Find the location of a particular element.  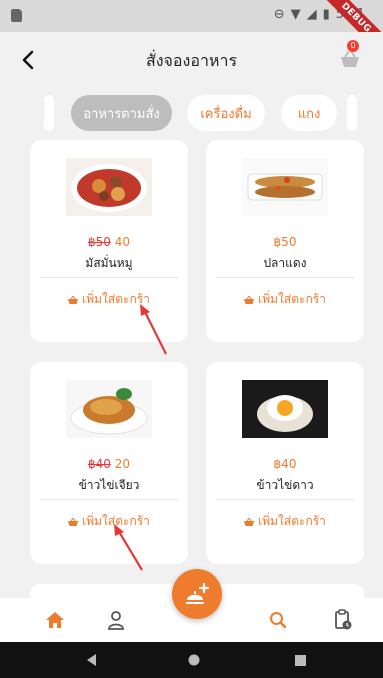

tab-drinks: เครื่องดื่ม is located at coordinates (226, 113).